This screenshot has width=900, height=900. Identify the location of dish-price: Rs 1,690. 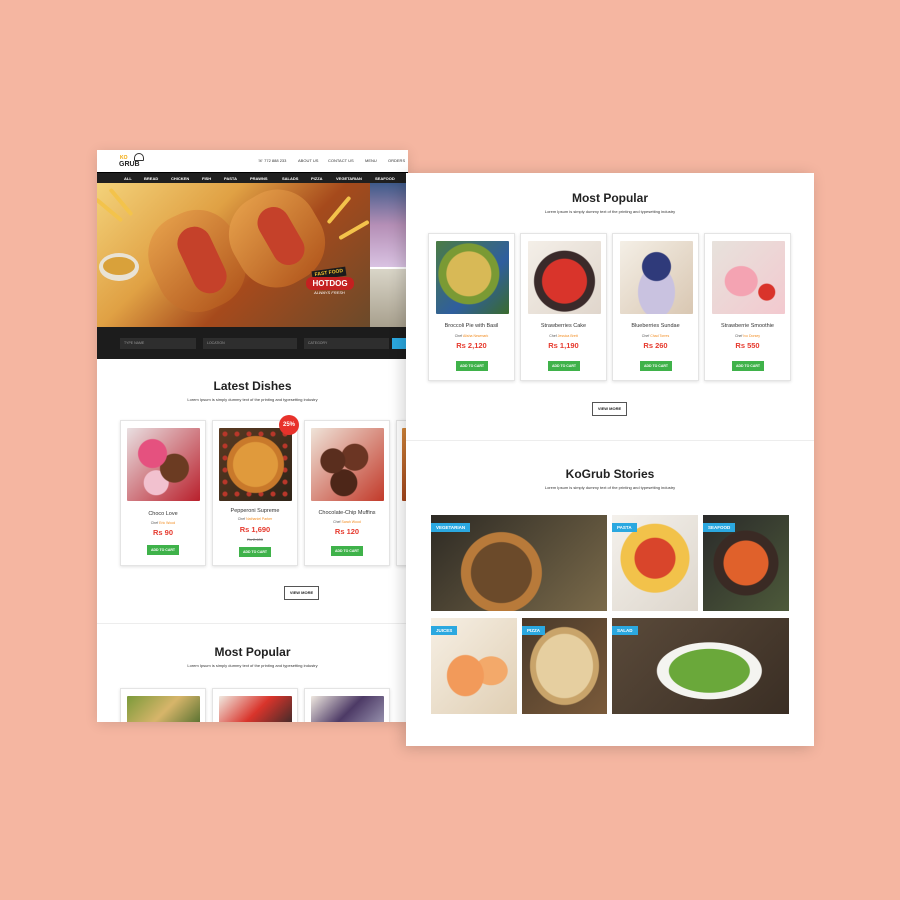
(255, 529).